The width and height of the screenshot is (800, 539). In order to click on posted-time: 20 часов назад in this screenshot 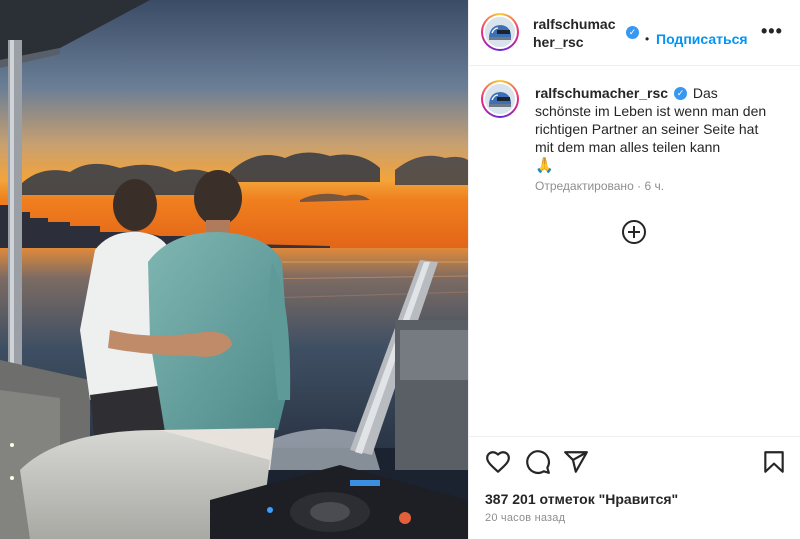, I will do `click(525, 518)`.